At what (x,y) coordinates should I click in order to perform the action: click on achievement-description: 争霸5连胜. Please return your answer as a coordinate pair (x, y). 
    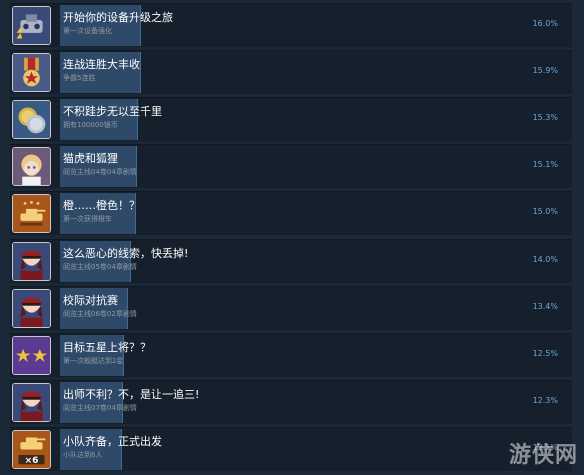
    Looking at the image, I should click on (79, 78).